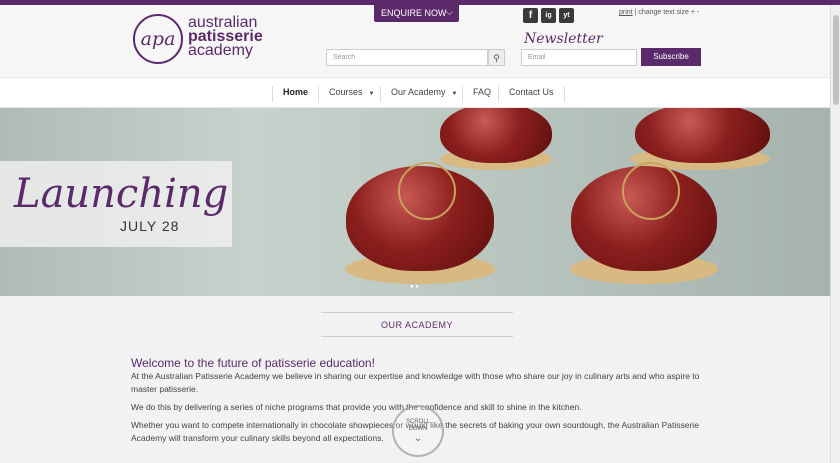  What do you see at coordinates (671, 57) in the screenshot?
I see `subscribe-button: Subscribe` at bounding box center [671, 57].